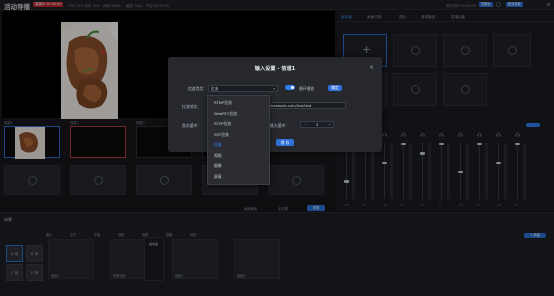 Image resolution: width=554 pixels, height=296 pixels. Describe the element at coordinates (329, 124) in the screenshot. I see `plus-icon: +` at that location.